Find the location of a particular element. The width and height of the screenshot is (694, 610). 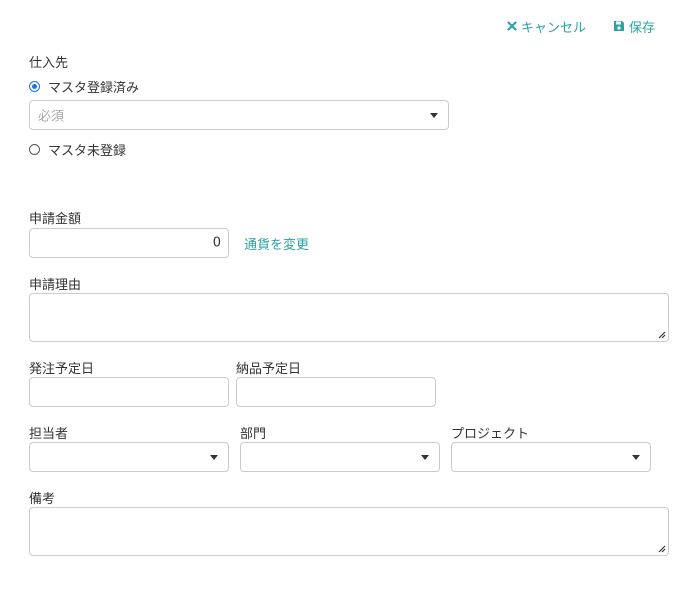

assignee-label: 担当者 is located at coordinates (49, 434).